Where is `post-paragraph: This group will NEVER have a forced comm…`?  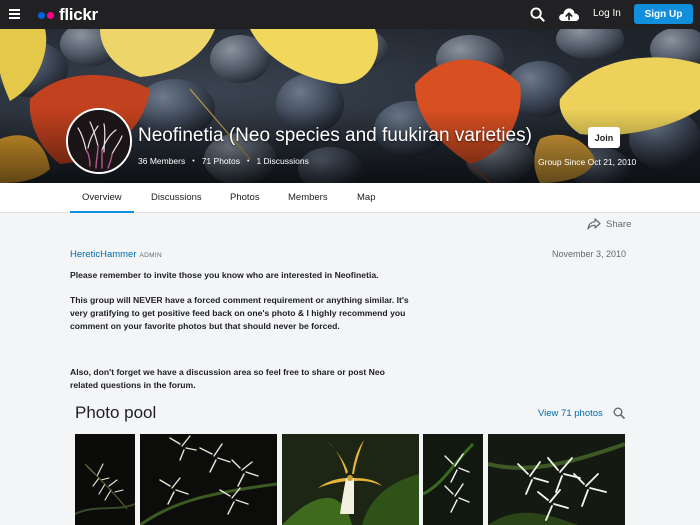 post-paragraph: This group will NEVER have a forced comm… is located at coordinates (239, 313).